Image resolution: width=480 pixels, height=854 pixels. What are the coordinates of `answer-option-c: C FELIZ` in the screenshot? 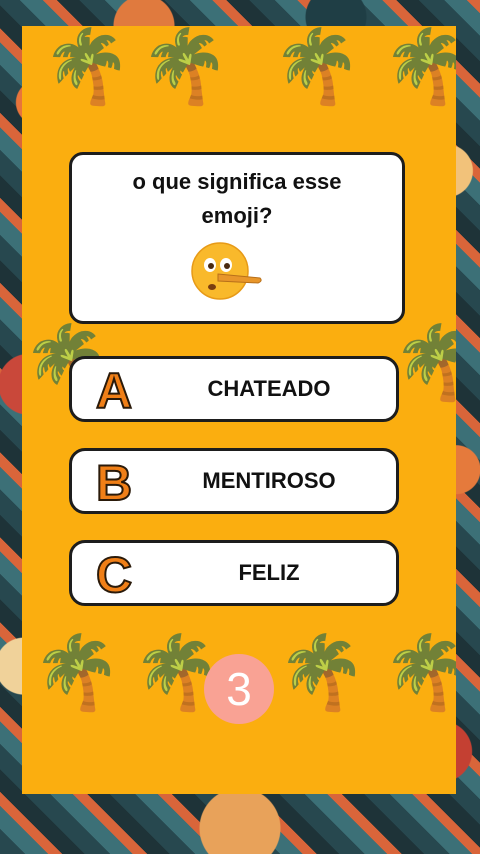 It's located at (234, 573).